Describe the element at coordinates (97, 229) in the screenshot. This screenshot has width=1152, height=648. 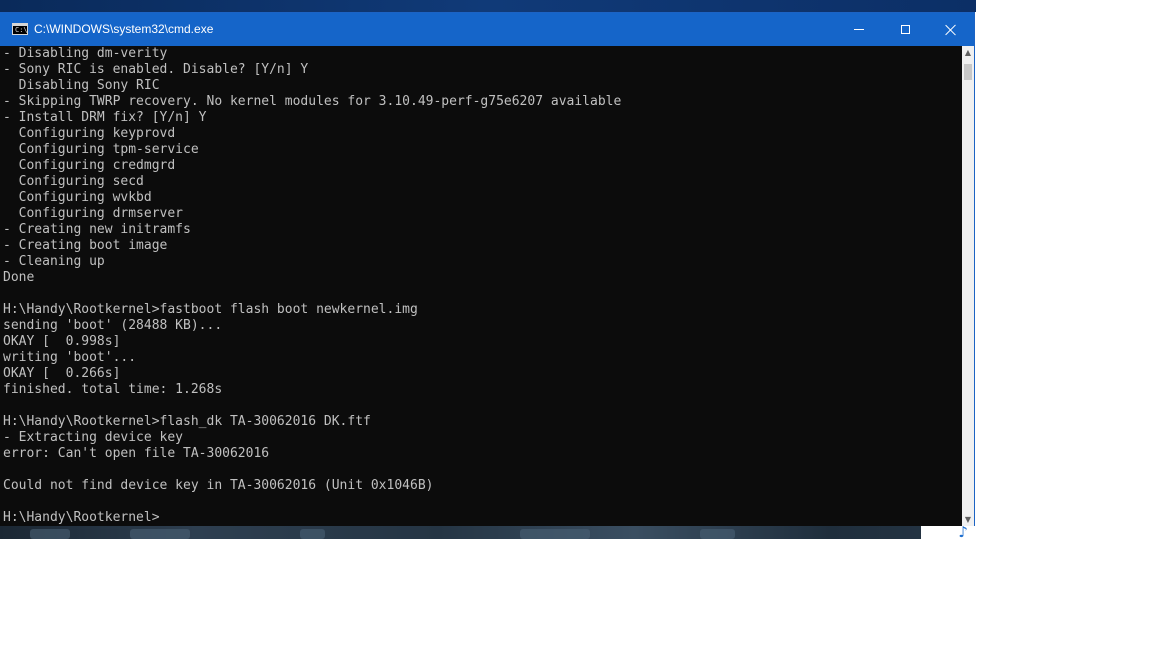
I see `console-line: - Creating new initramfs` at that location.